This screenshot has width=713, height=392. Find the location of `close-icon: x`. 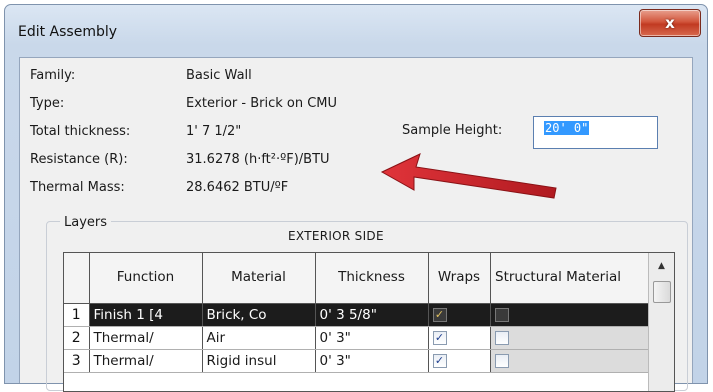

close-icon: x is located at coordinates (670, 23).